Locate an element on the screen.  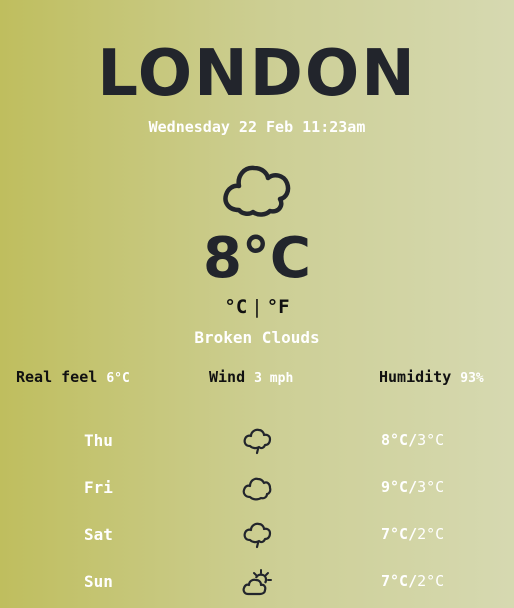
date-time: Wednesday 22 Feb 11:23am is located at coordinates (257, 127).